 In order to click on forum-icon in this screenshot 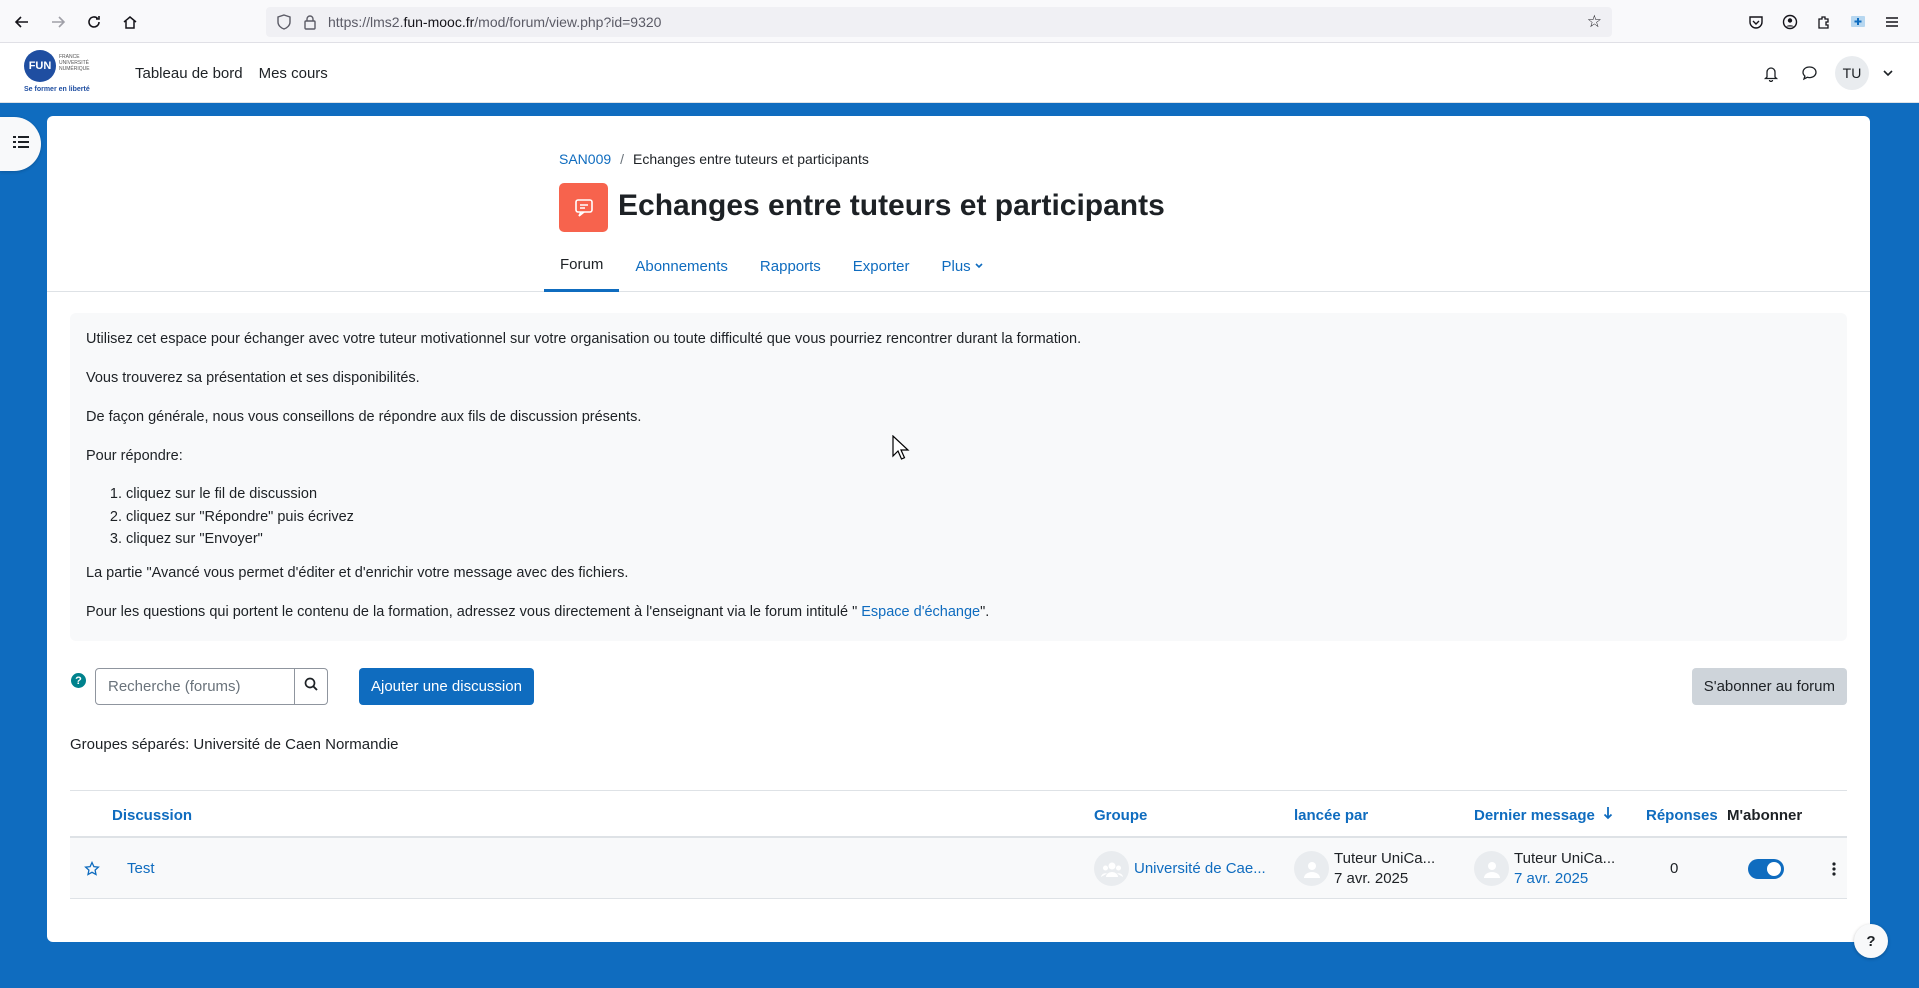, I will do `click(583, 207)`.